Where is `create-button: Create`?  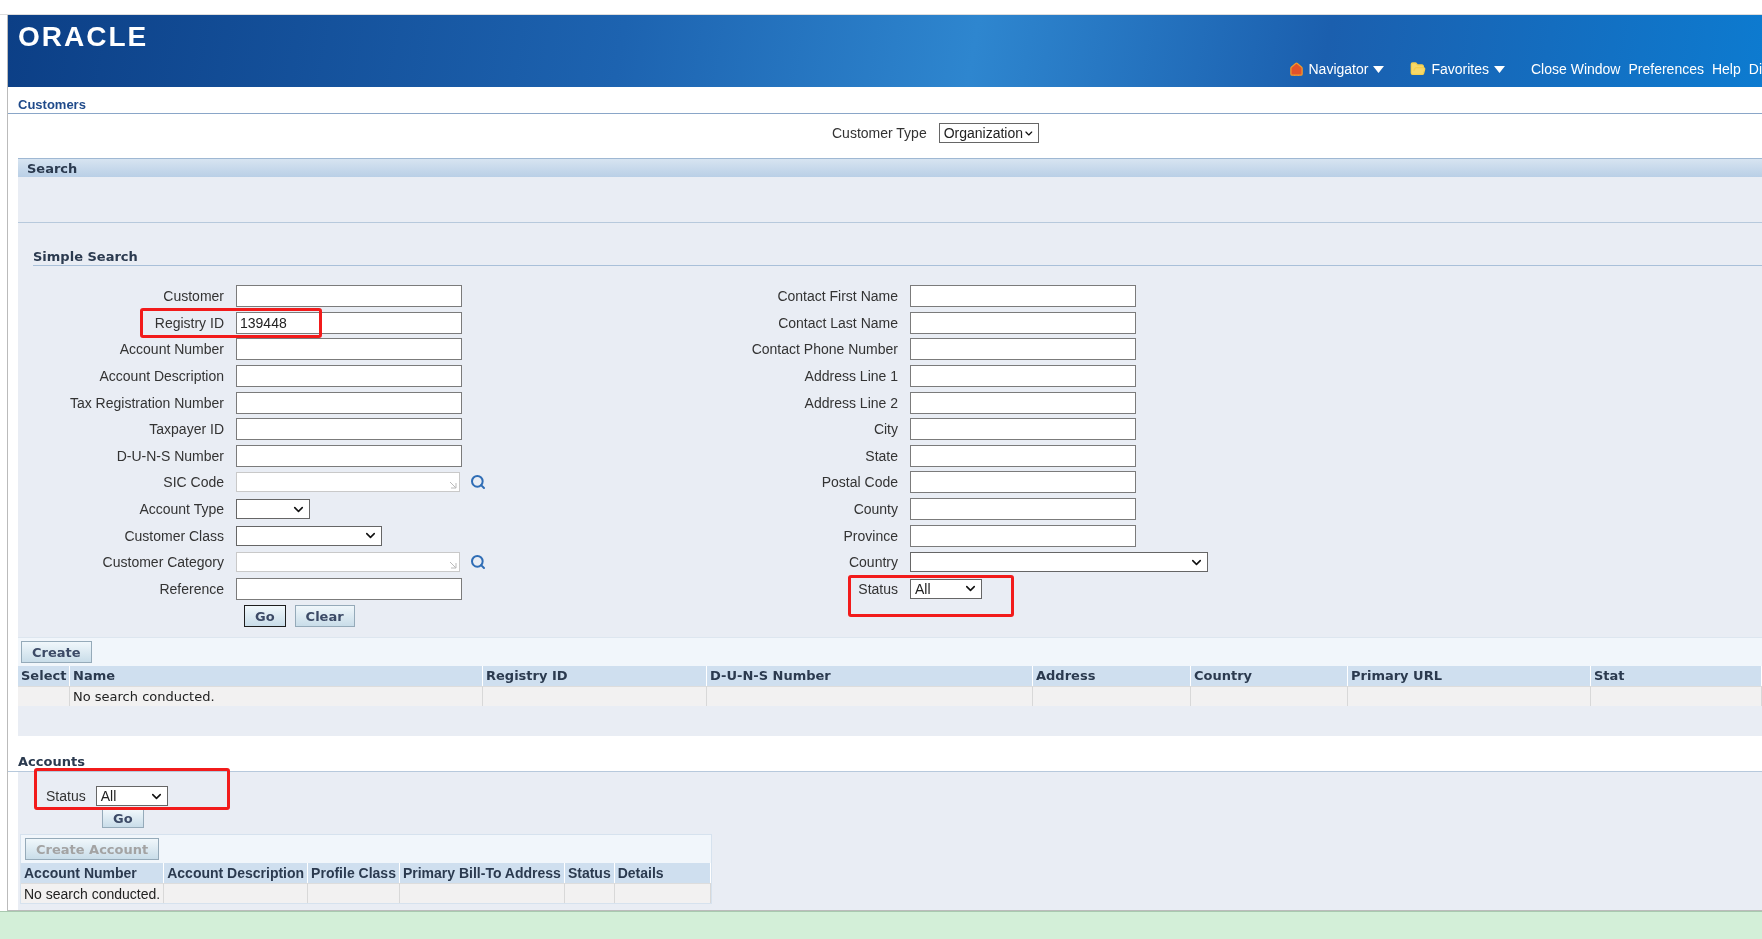 create-button: Create is located at coordinates (56, 652).